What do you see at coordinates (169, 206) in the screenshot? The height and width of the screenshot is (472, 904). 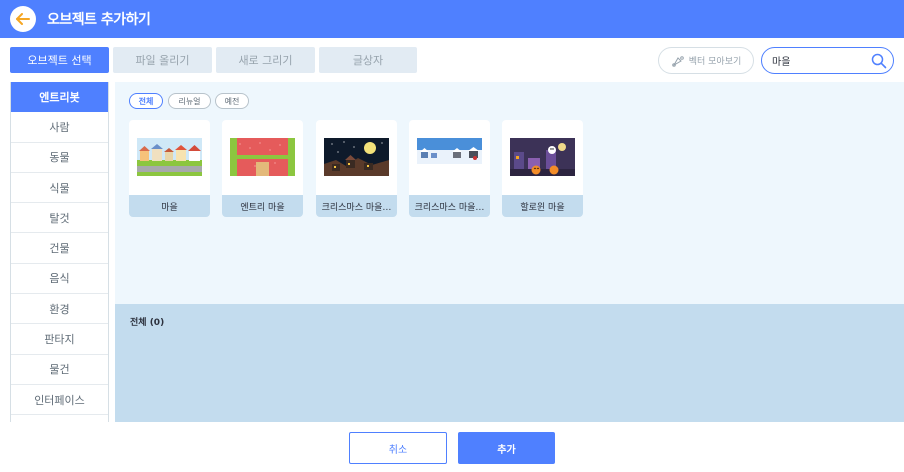 I see `object-card-label: 마을` at bounding box center [169, 206].